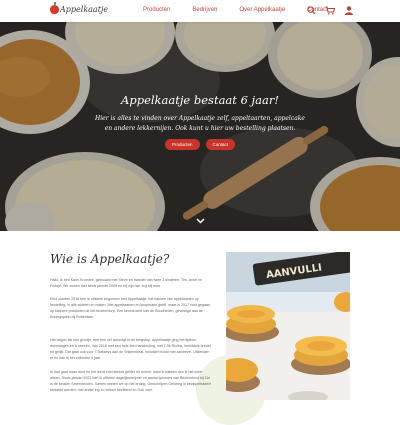 The width and height of the screenshot is (400, 425). I want to click on cakes-photo: AANVULLI, so click(288, 326).